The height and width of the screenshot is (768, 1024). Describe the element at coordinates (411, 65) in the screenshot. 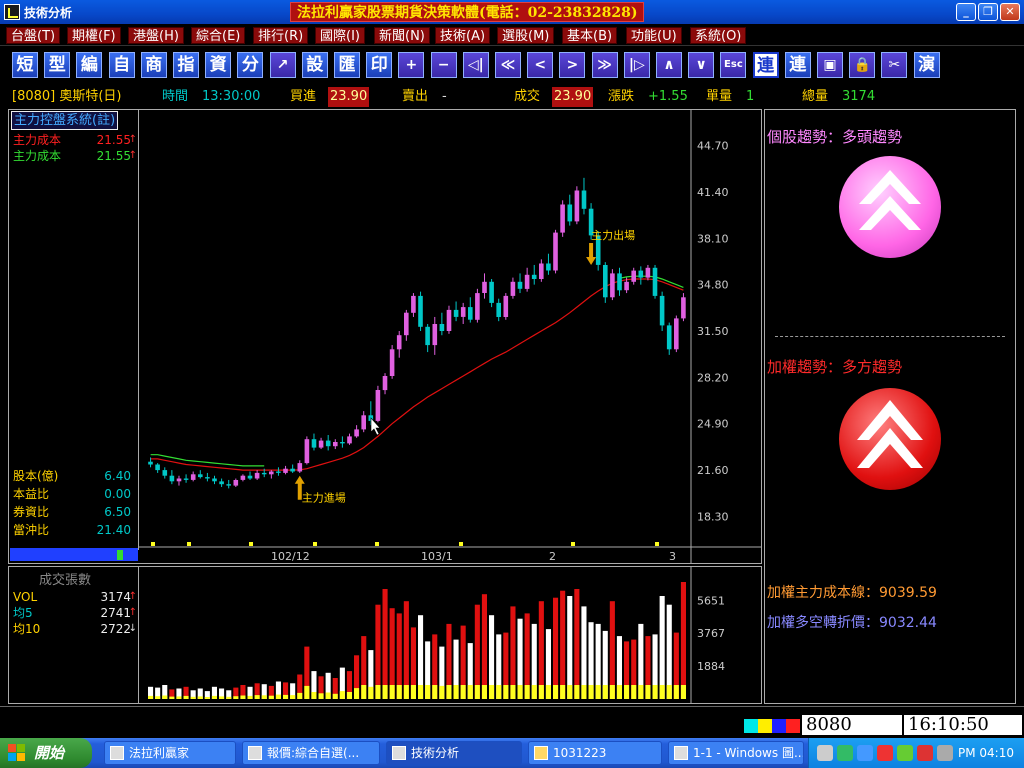

I see `toolbar-button: +` at that location.